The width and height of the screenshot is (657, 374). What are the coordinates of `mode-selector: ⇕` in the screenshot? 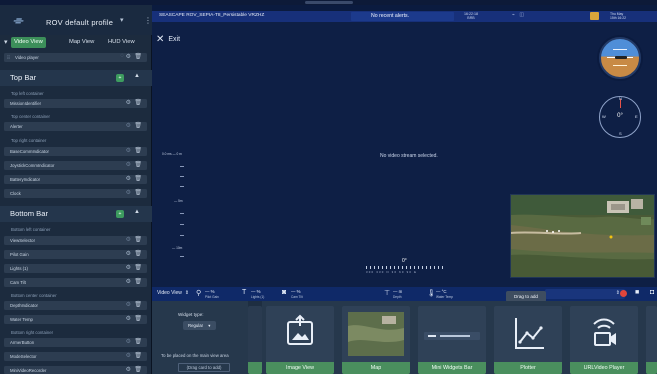 It's located at (585, 294).